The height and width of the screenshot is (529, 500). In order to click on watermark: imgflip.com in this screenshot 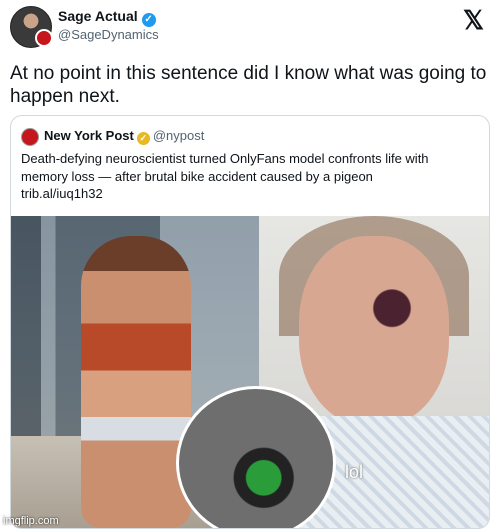, I will do `click(31, 521)`.